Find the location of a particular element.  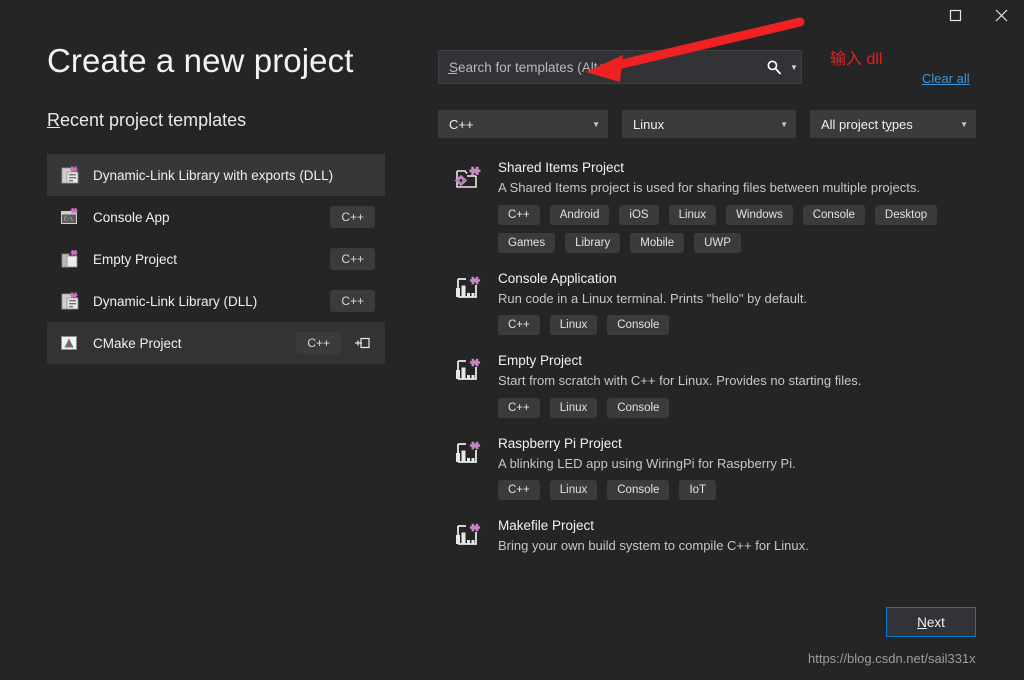

platform-filter-value: Linux is located at coordinates (649, 124).